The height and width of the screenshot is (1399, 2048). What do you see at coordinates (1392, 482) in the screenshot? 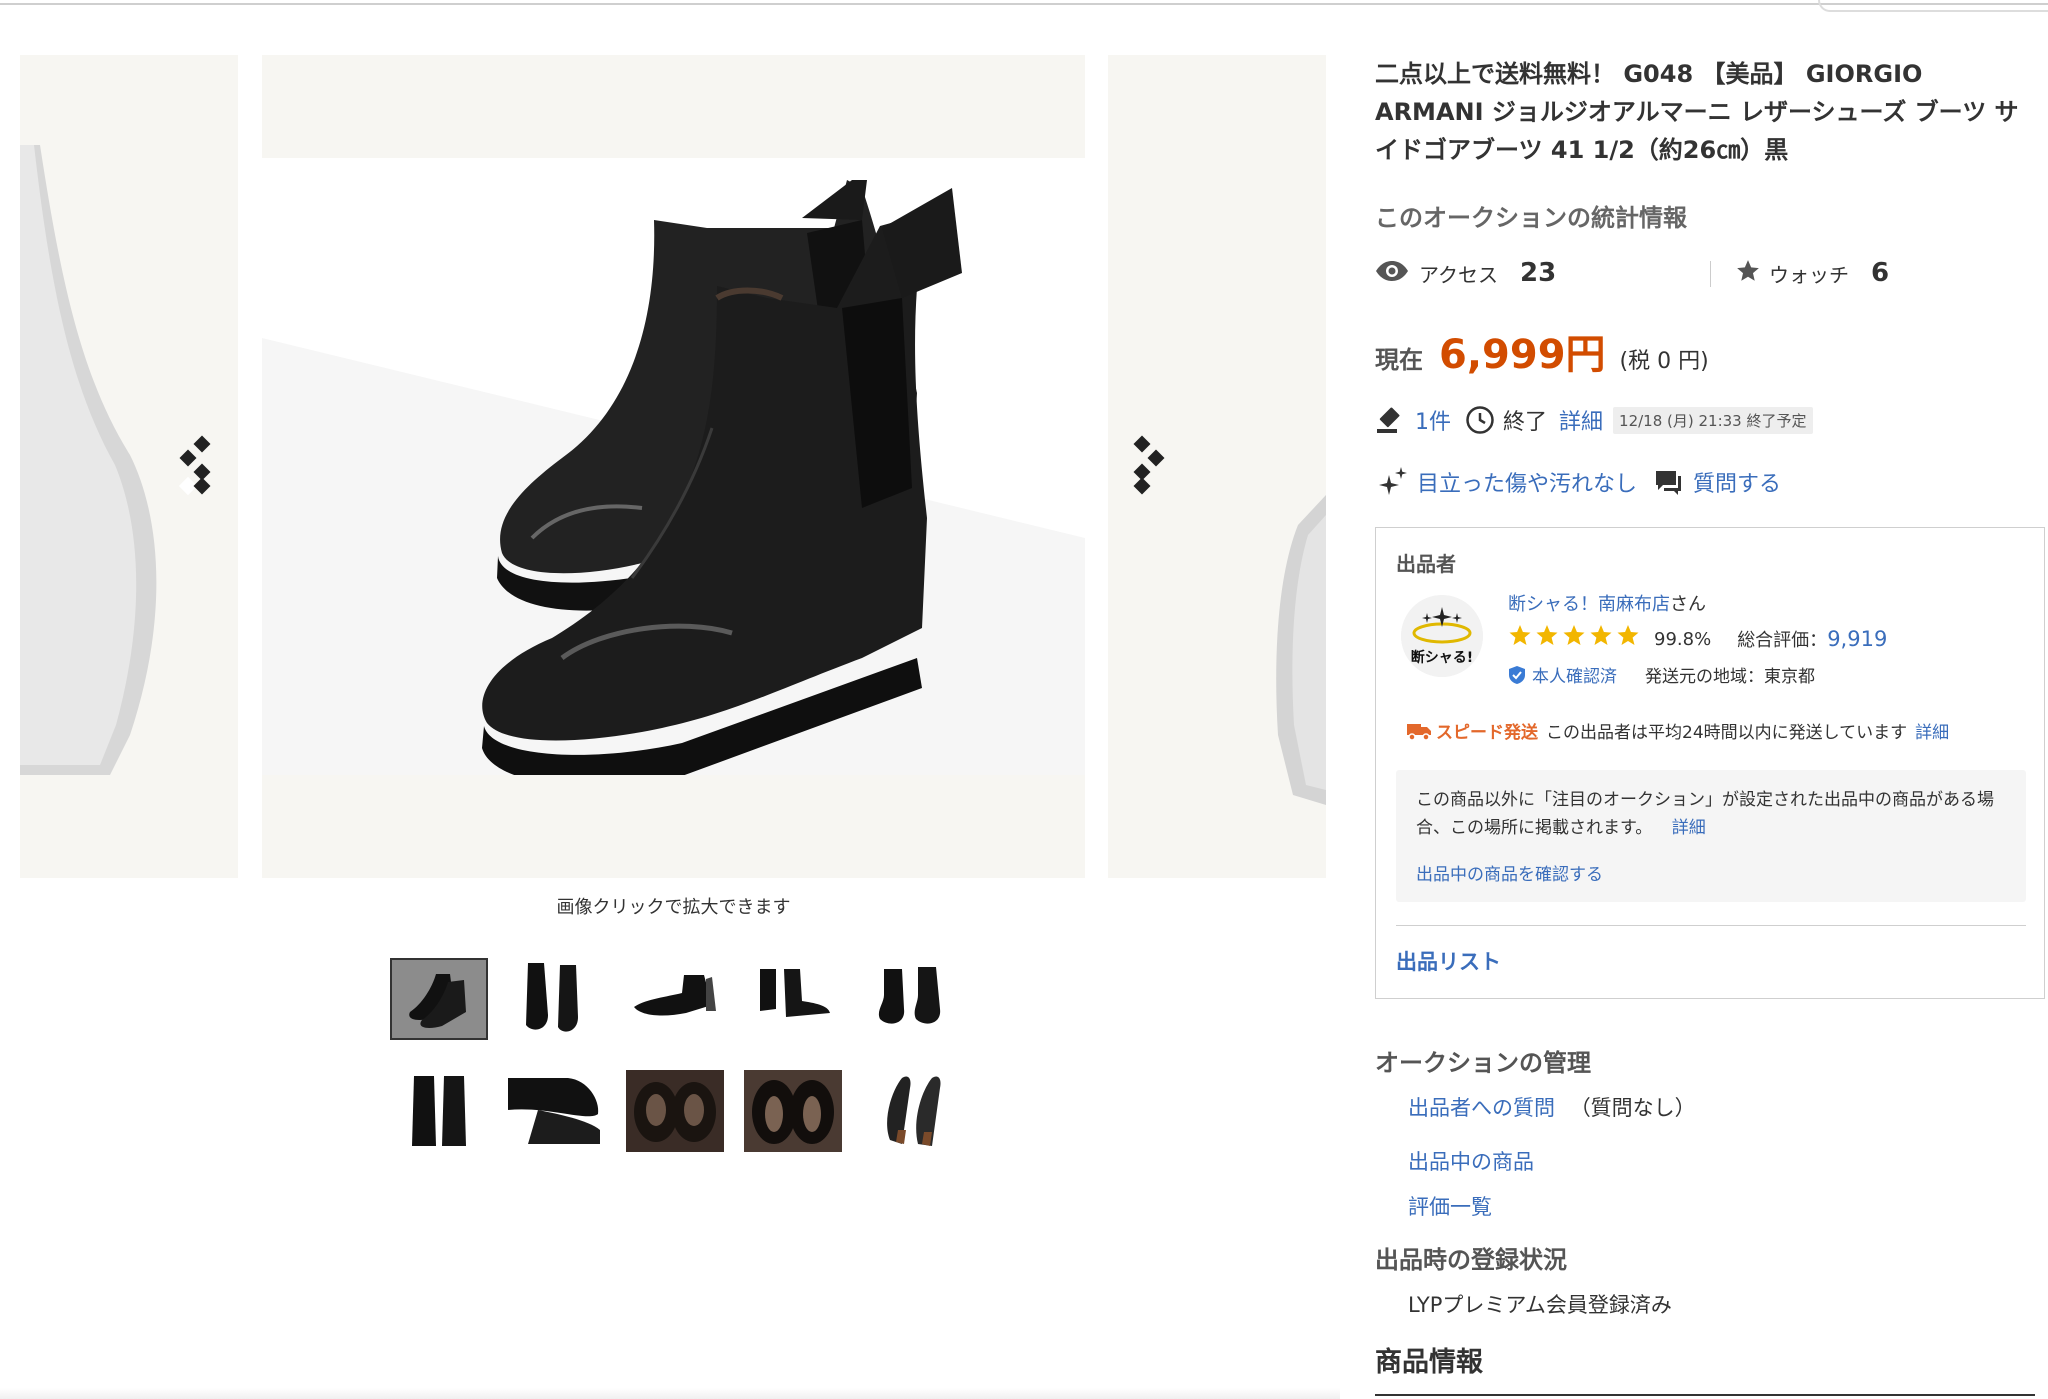
I see `sparkle-icon` at bounding box center [1392, 482].